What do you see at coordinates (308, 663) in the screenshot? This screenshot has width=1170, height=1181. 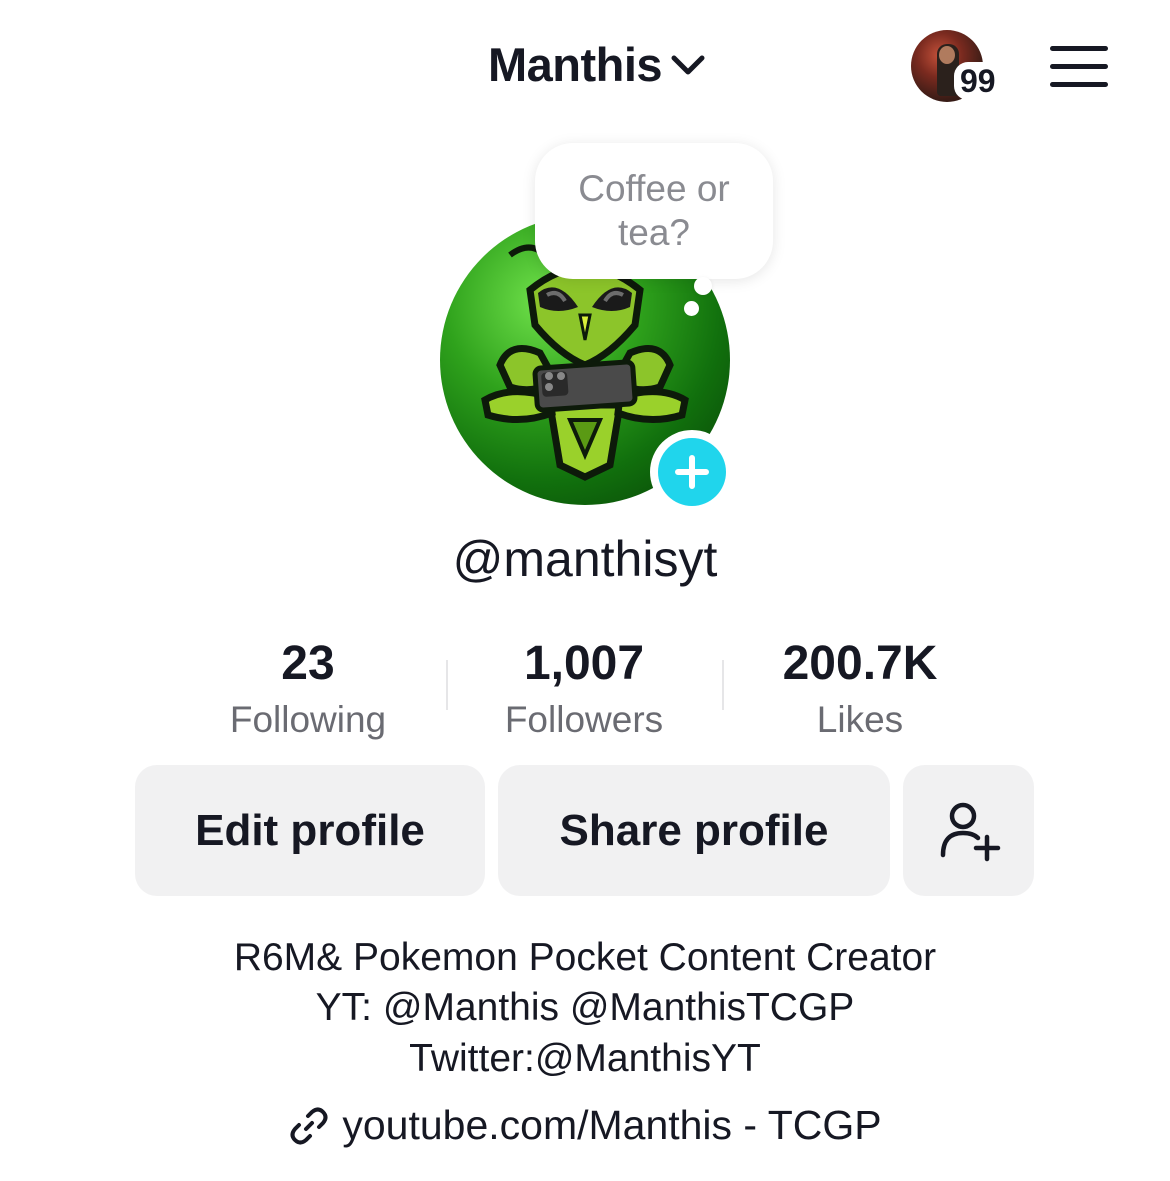 I see `stat-value: 23` at bounding box center [308, 663].